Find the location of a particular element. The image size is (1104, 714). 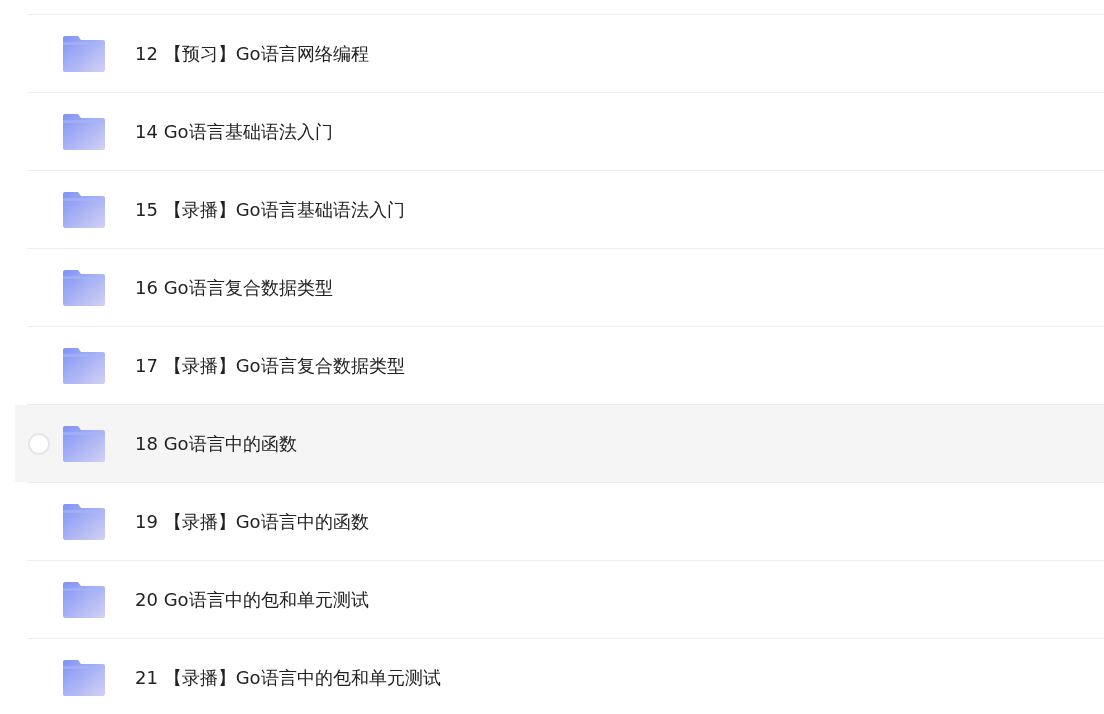

folder-row: 12 【预习】Go语言网络编程 is located at coordinates (559, 53).